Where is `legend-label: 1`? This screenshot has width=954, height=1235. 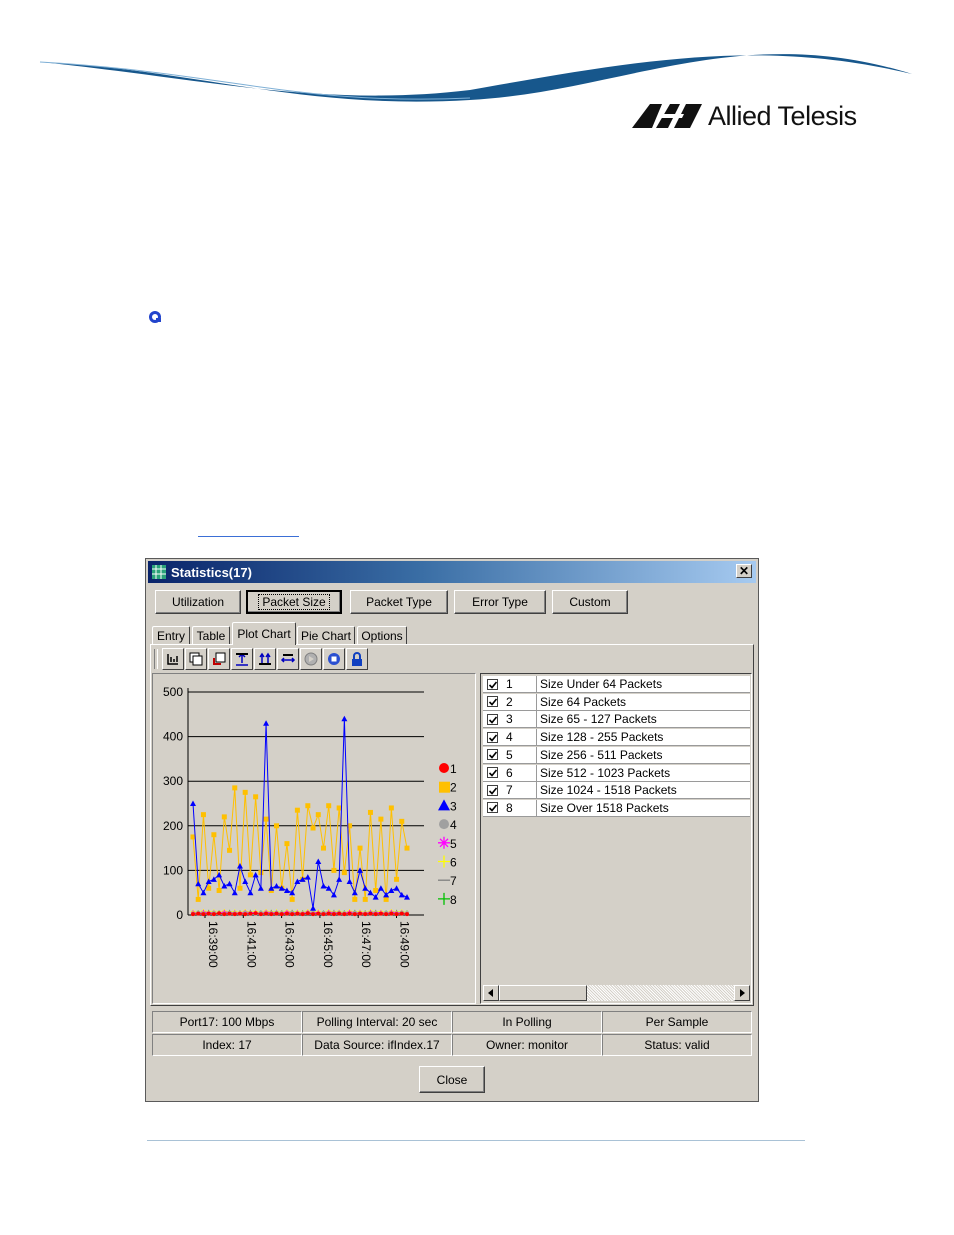
legend-label: 1 is located at coordinates (453, 769).